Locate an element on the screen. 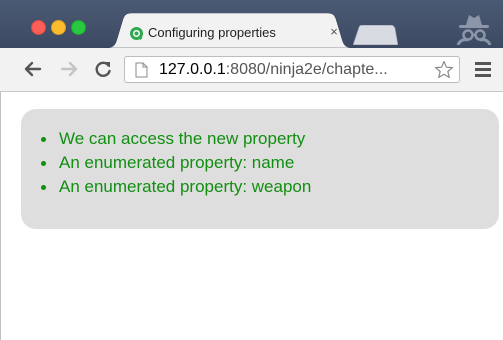 The image size is (503, 340). list-item: An enumerated property: name is located at coordinates (175, 163).